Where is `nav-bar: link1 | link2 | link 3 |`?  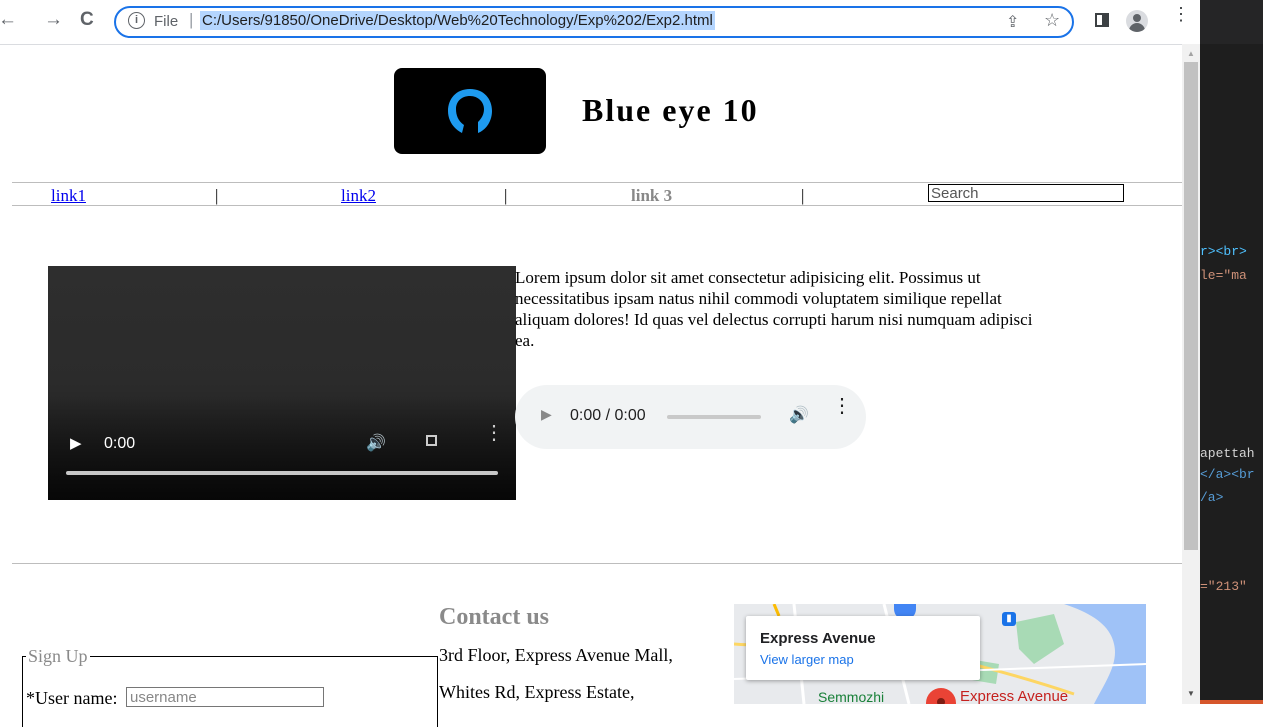 nav-bar: link1 | link2 | link 3 | is located at coordinates (597, 194).